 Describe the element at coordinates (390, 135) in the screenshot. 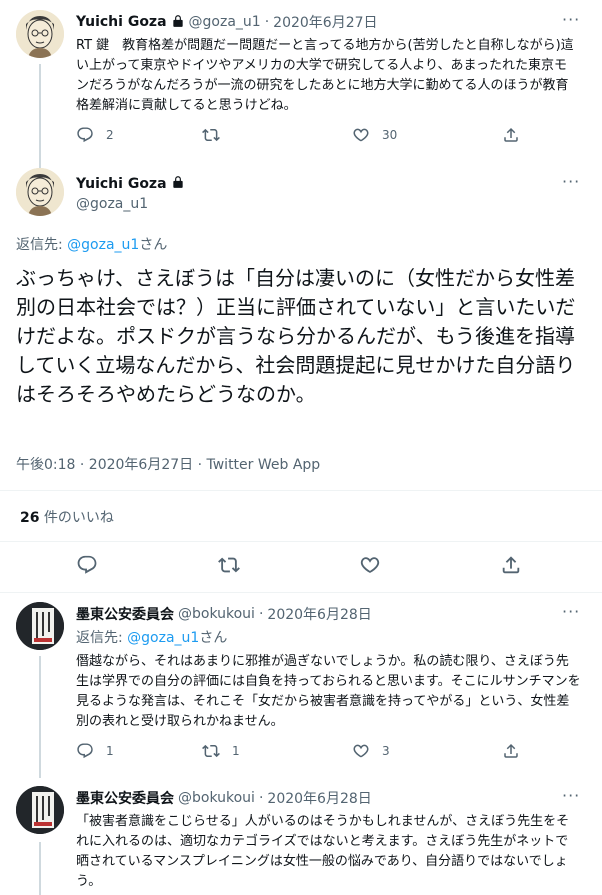

I see `like-count: 30` at that location.